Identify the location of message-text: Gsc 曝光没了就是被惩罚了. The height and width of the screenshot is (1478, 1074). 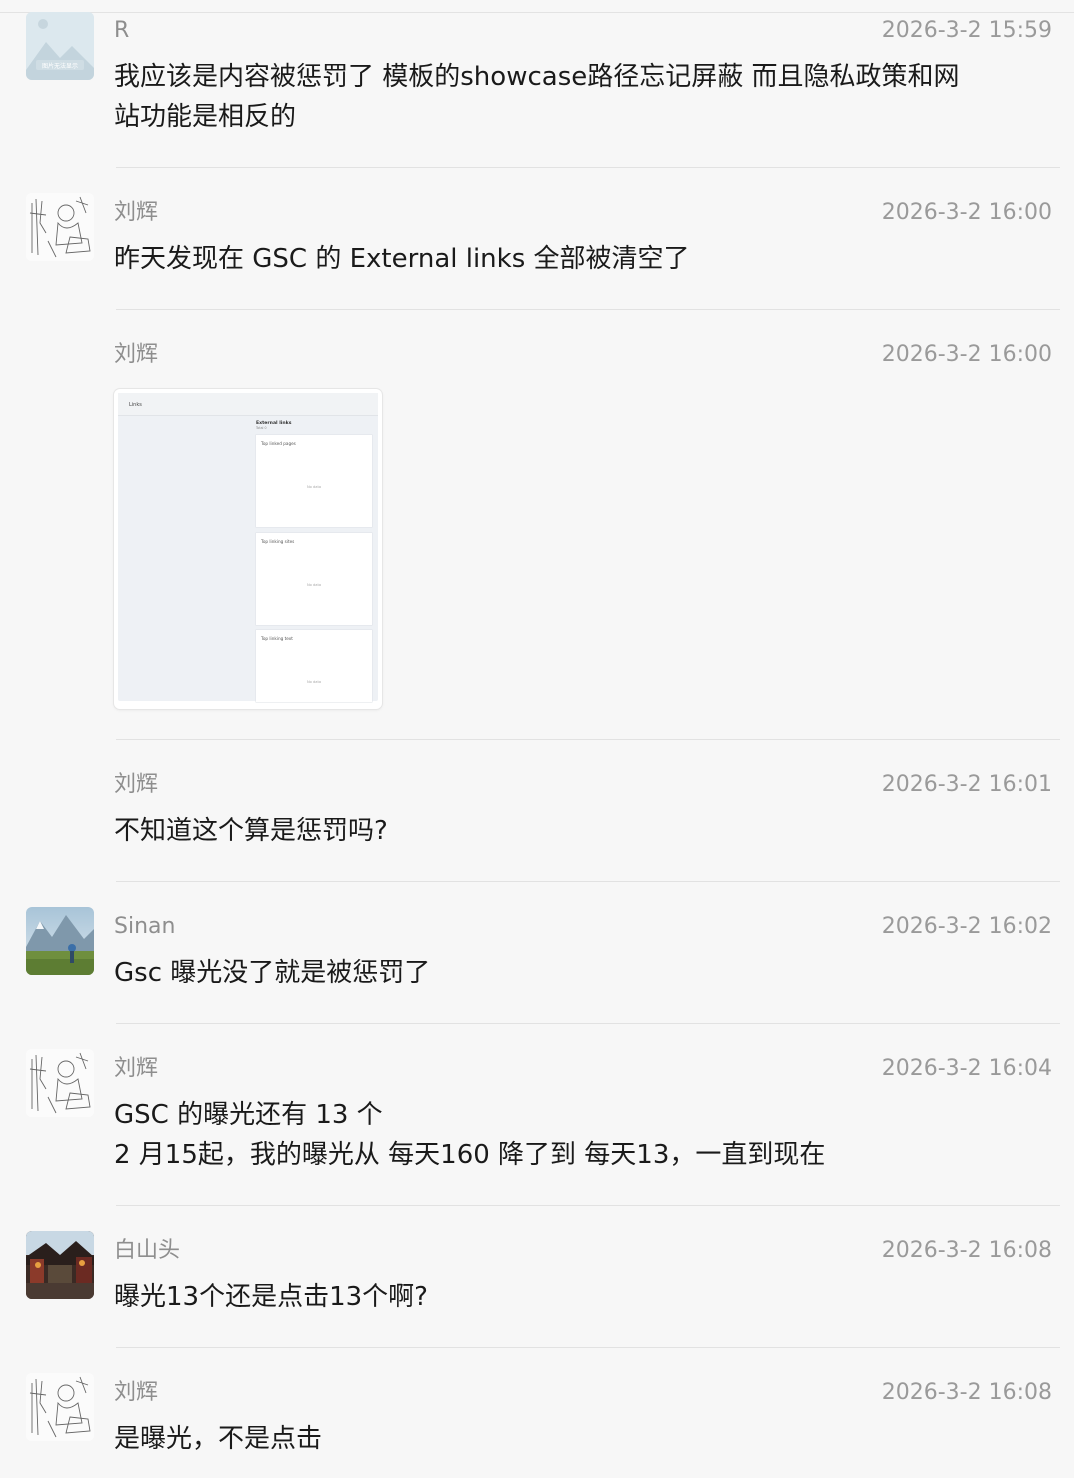
(272, 973).